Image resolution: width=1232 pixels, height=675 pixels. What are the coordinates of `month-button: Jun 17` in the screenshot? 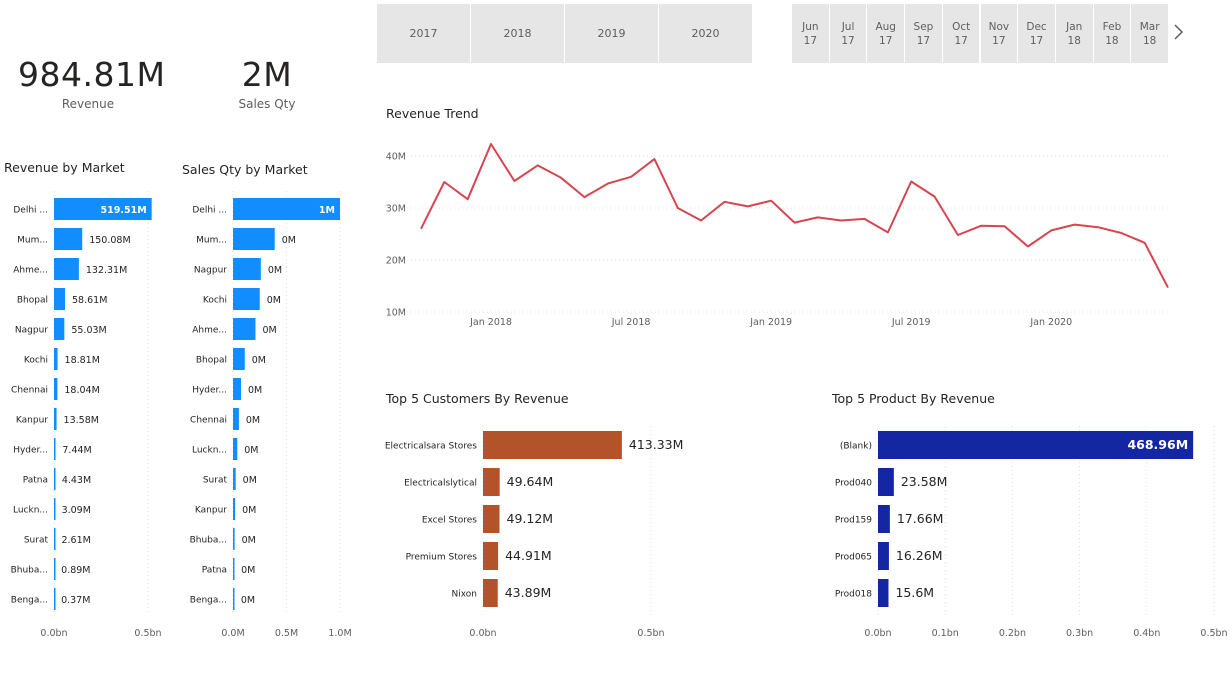 It's located at (811, 33).